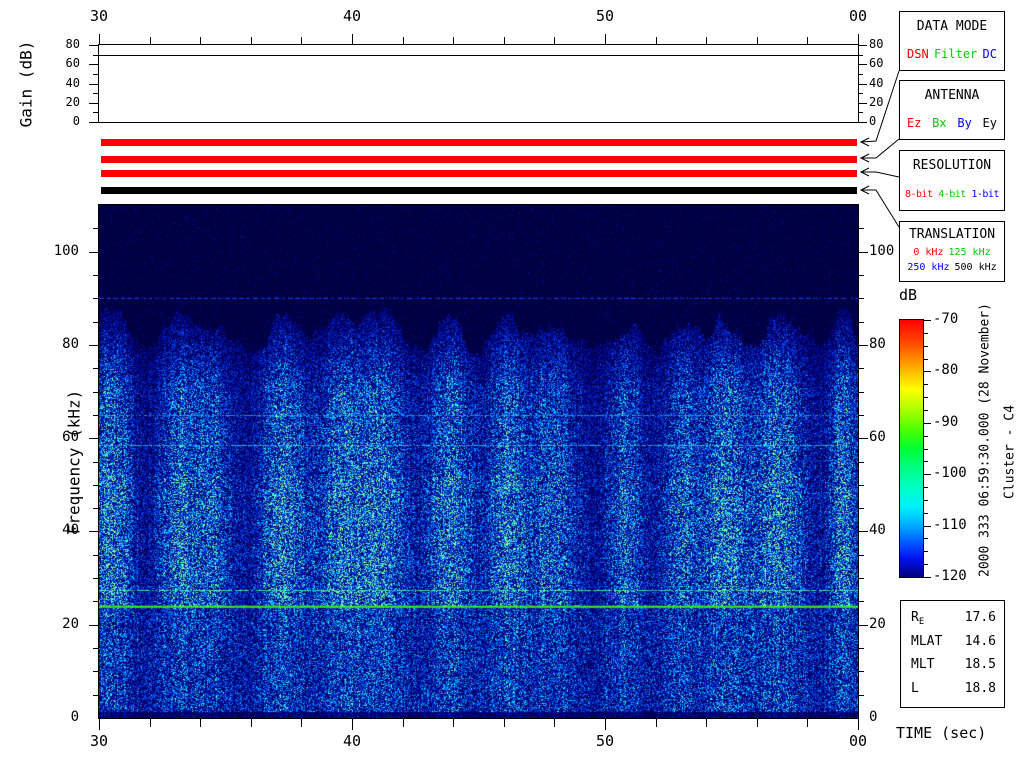  Describe the element at coordinates (877, 530) in the screenshot. I see `freq-tick-label-right: 40` at that location.